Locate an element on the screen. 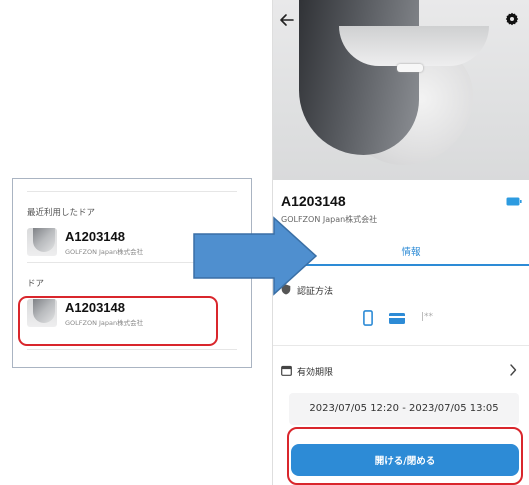 The width and height of the screenshot is (529, 485). auth-methods: |** is located at coordinates (418, 318).